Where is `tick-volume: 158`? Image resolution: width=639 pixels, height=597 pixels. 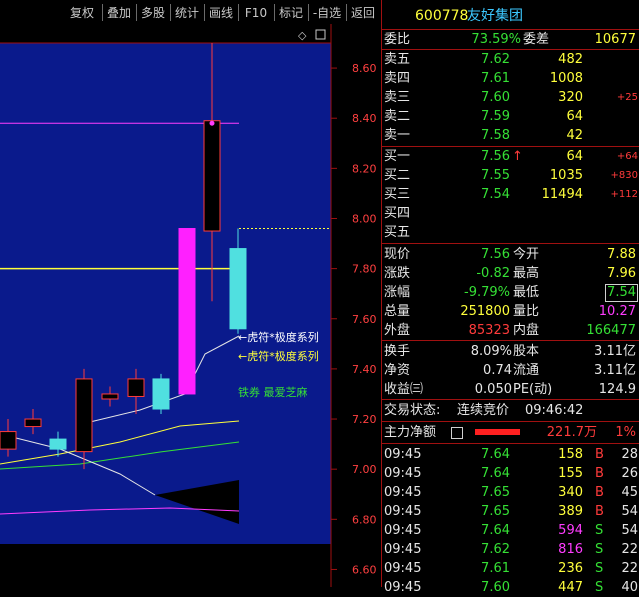
tick-volume: 158 is located at coordinates (570, 454).